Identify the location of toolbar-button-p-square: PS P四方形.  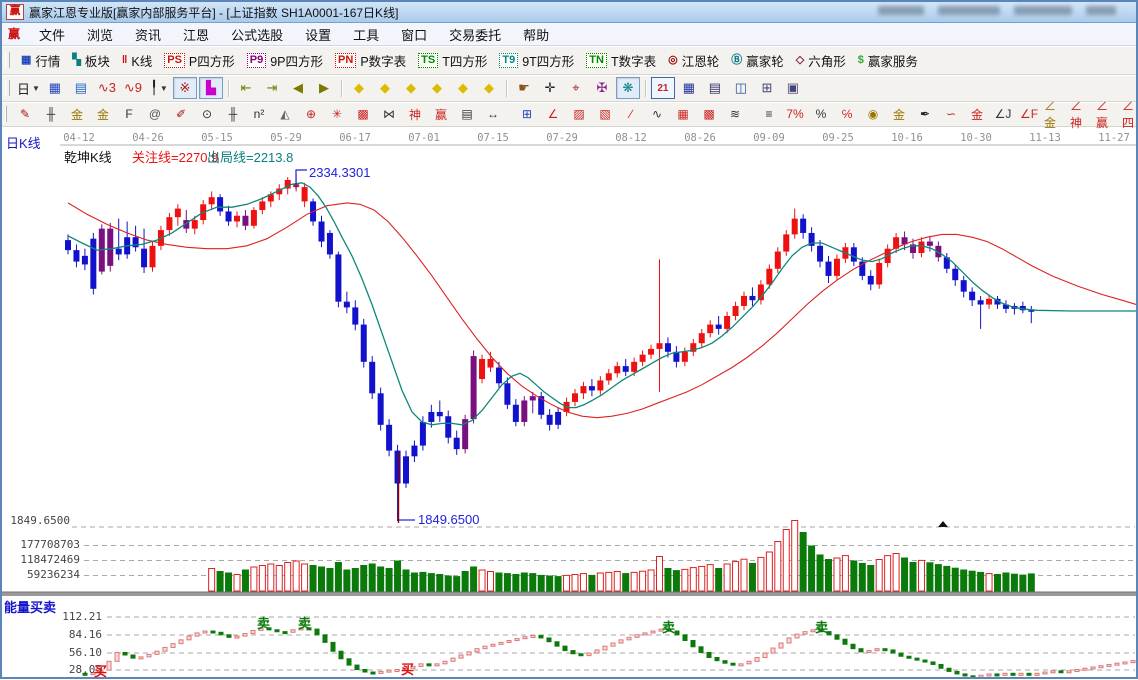
(199, 60).